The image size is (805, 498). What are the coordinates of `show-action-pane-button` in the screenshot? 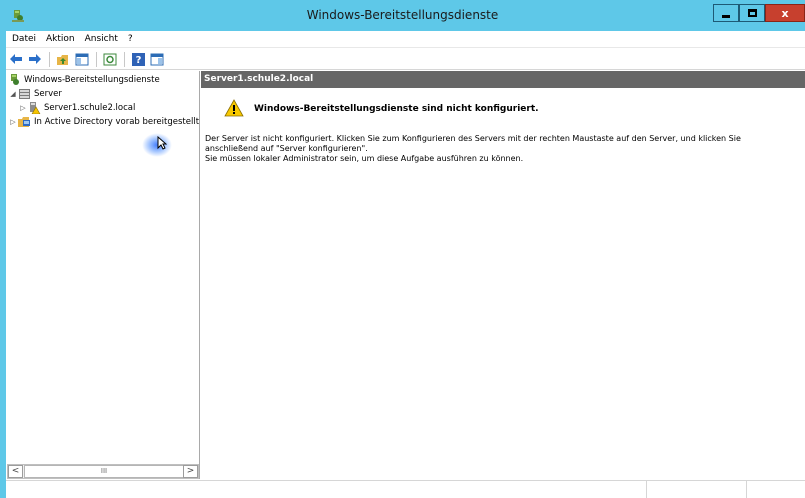 It's located at (157, 59).